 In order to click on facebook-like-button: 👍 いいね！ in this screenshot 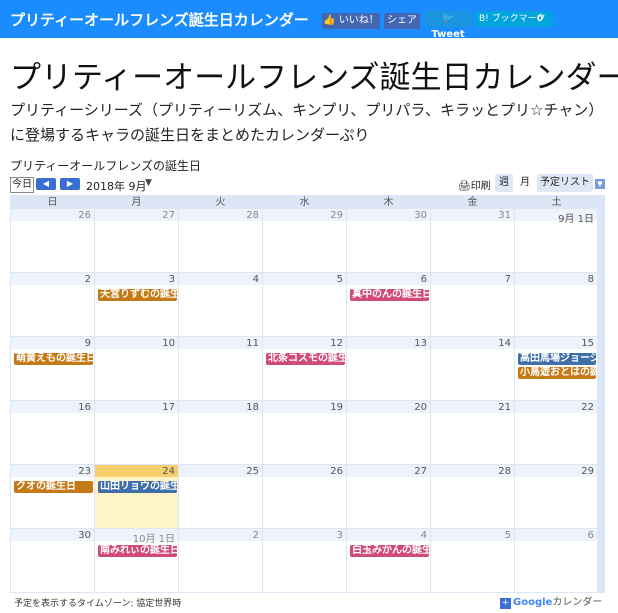, I will do `click(351, 21)`.